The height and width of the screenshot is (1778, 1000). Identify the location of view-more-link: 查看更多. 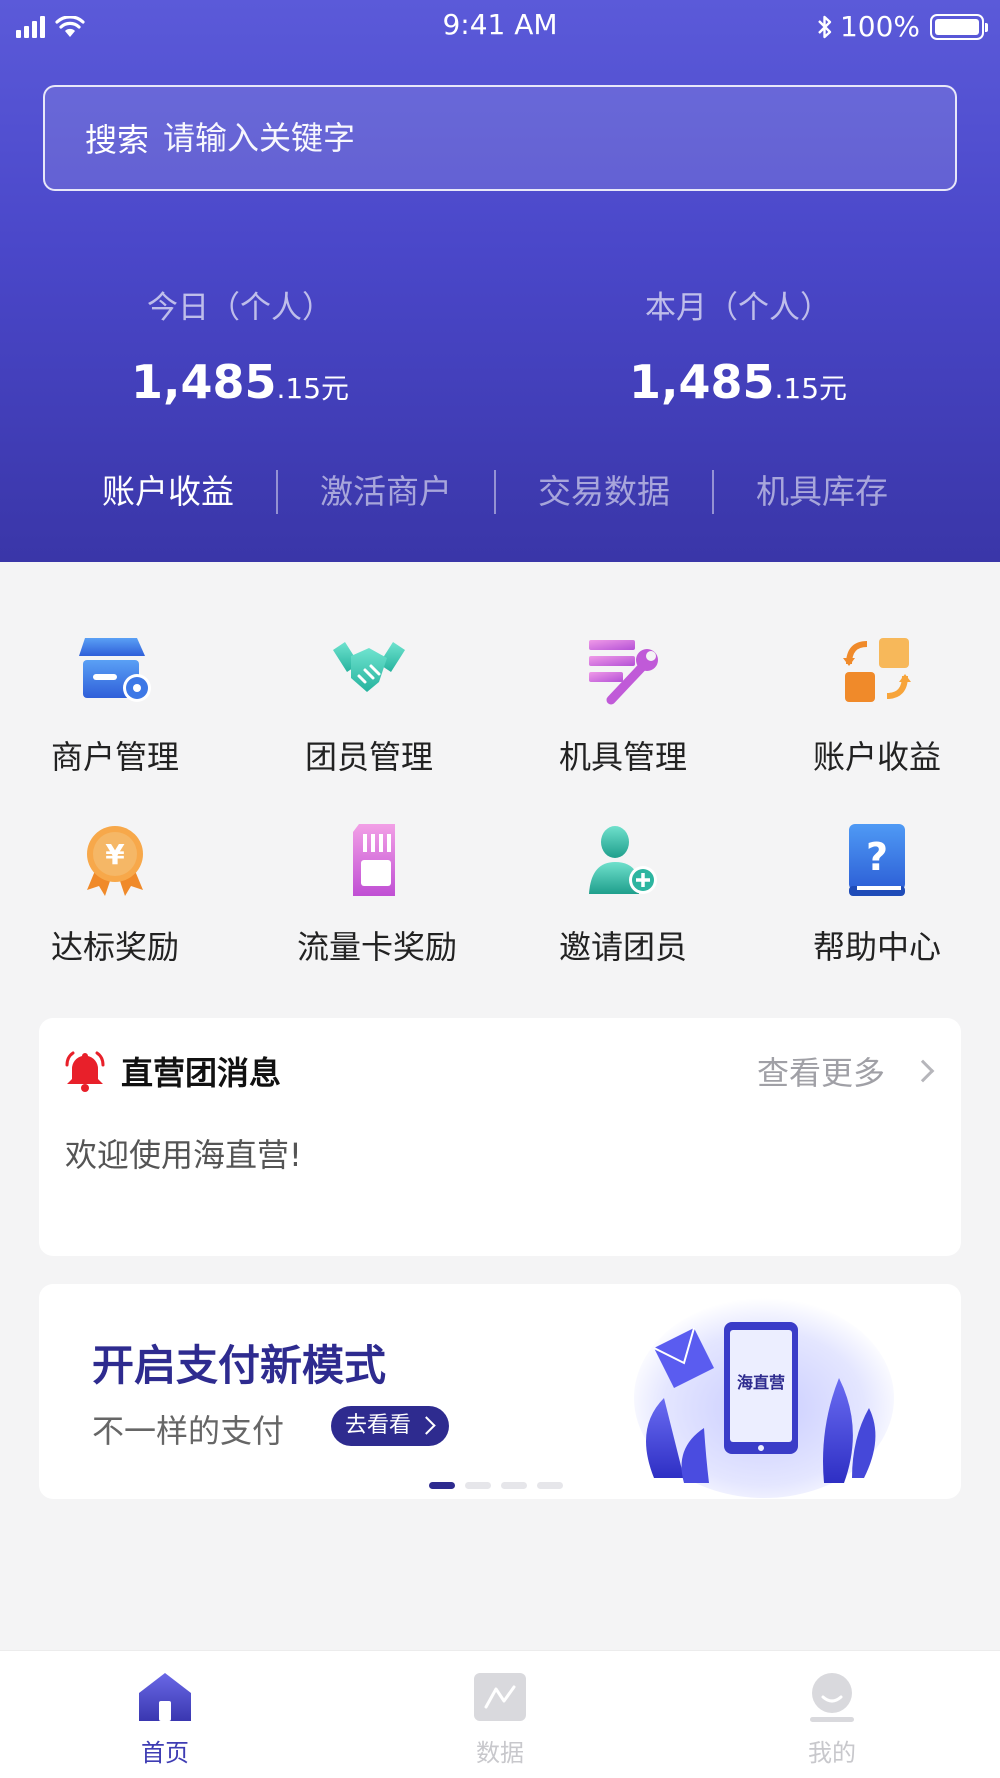
(845, 1071).